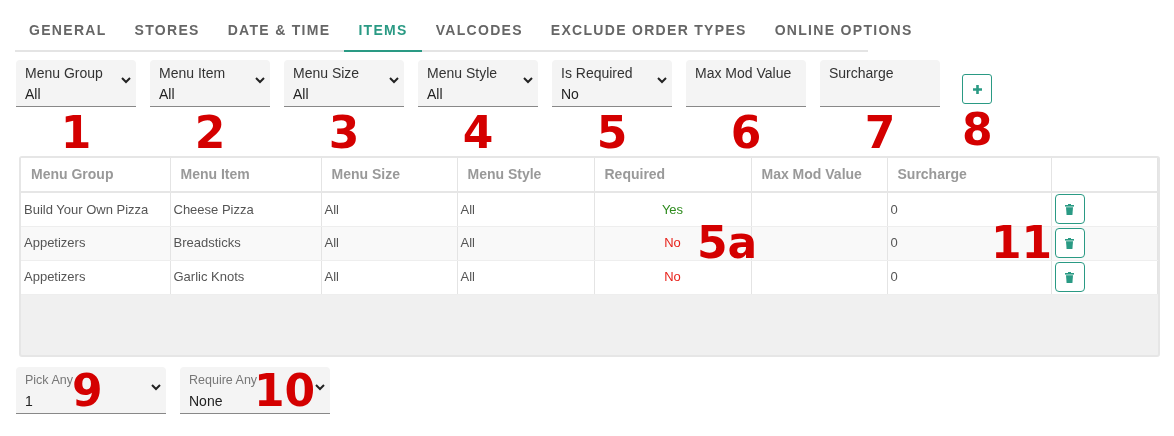 This screenshot has height=436, width=1174. I want to click on annotation-number: 8, so click(977, 130).